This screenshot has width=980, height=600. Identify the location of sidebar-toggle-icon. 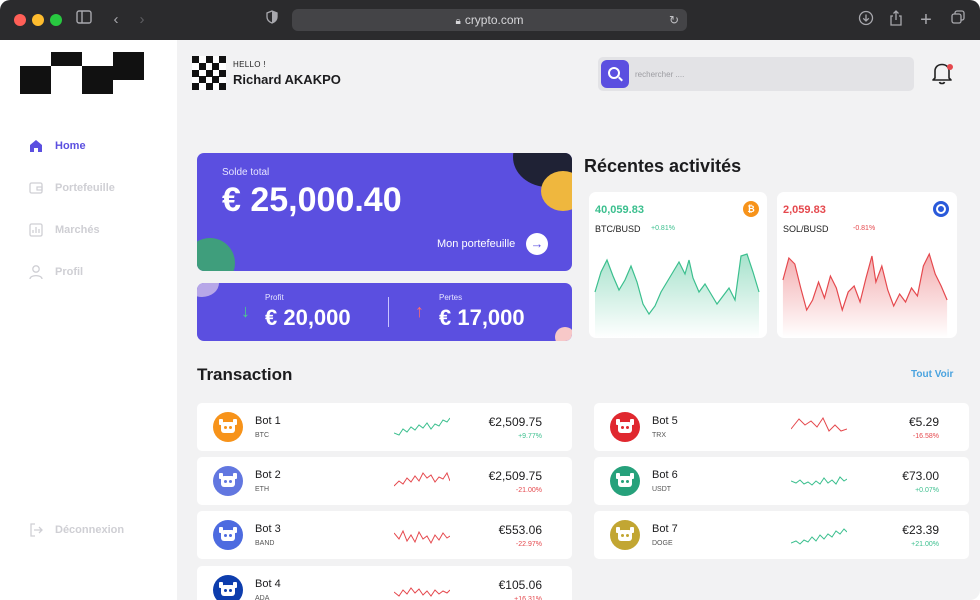
(84, 20).